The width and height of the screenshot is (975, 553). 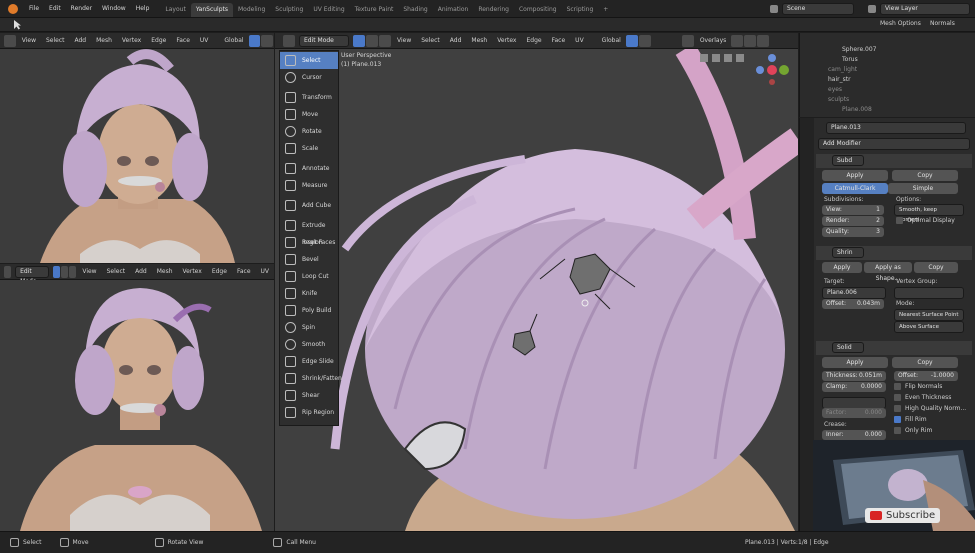 What do you see at coordinates (929, 315) in the screenshot?
I see `wrap-mode-dropdown: Nearest Surface Point` at bounding box center [929, 315].